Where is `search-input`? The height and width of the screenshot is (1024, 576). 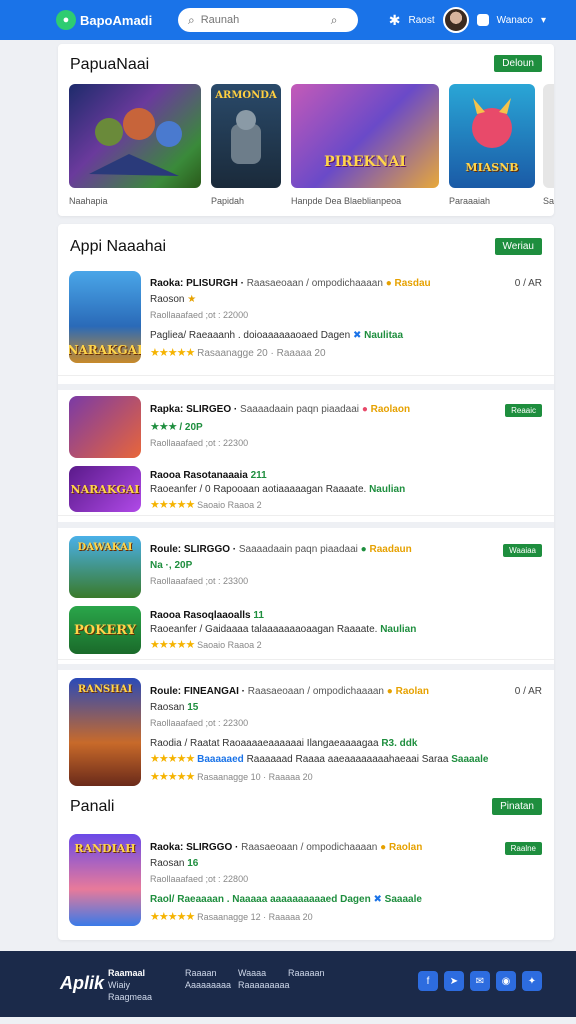 search-input is located at coordinates (265, 20).